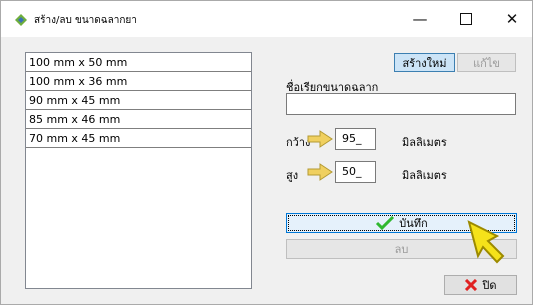  Describe the element at coordinates (138, 119) in the screenshot. I see `list-item: 85 mm x 46 mm` at that location.